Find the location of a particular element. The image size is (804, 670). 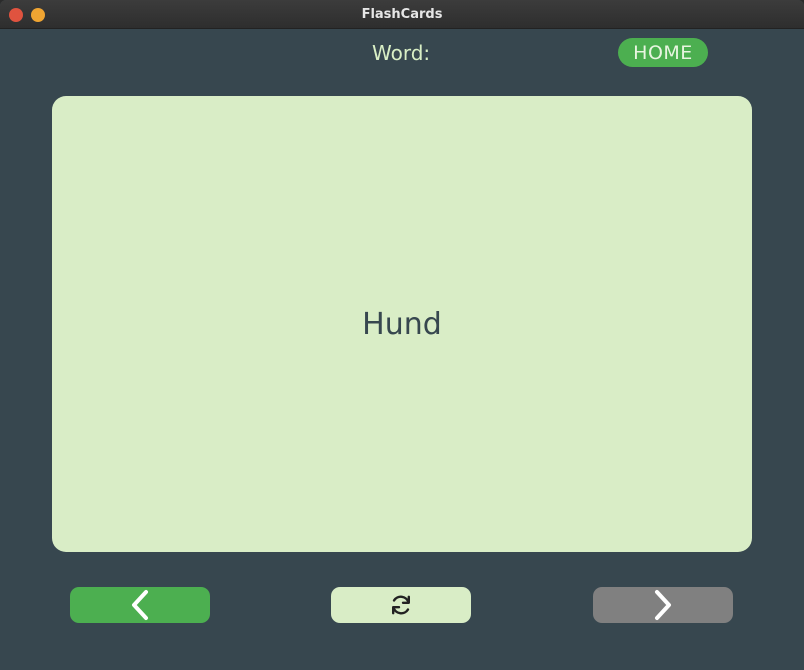

home-button: HOME is located at coordinates (663, 52).